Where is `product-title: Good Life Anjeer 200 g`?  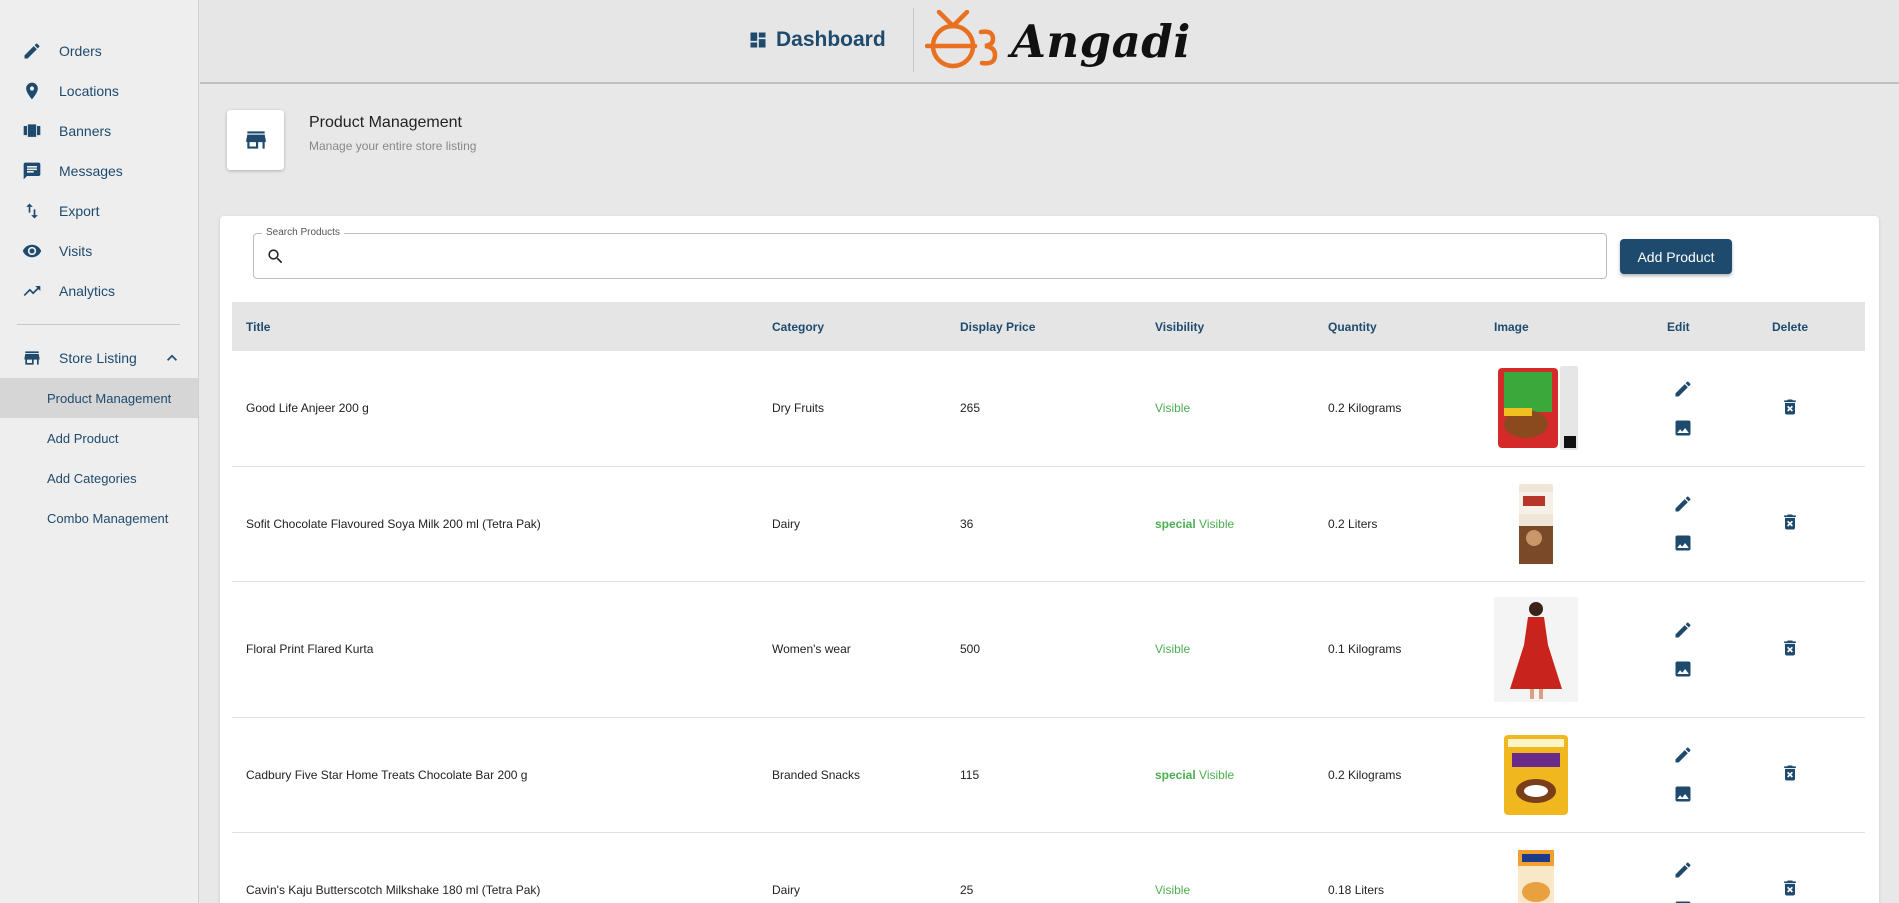 product-title: Good Life Anjeer 200 g is located at coordinates (495, 409).